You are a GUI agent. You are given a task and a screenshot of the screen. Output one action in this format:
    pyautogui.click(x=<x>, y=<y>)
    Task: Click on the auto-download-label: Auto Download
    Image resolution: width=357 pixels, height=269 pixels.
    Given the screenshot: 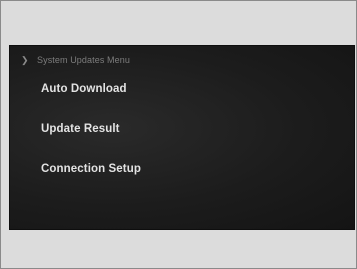 What is the action you would take?
    pyautogui.click(x=84, y=89)
    